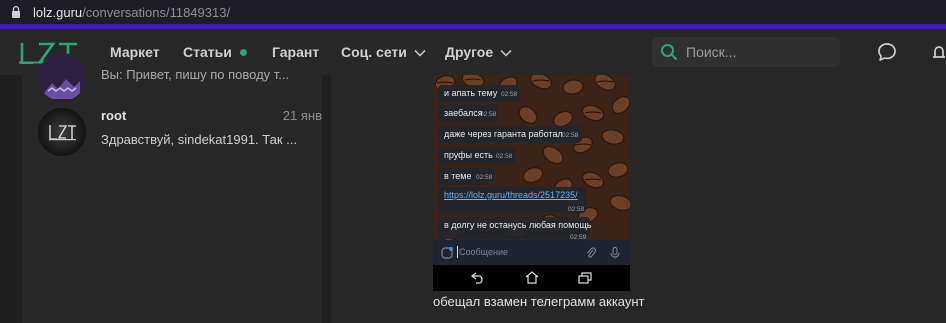 The height and width of the screenshot is (323, 946). I want to click on home-icon, so click(532, 277).